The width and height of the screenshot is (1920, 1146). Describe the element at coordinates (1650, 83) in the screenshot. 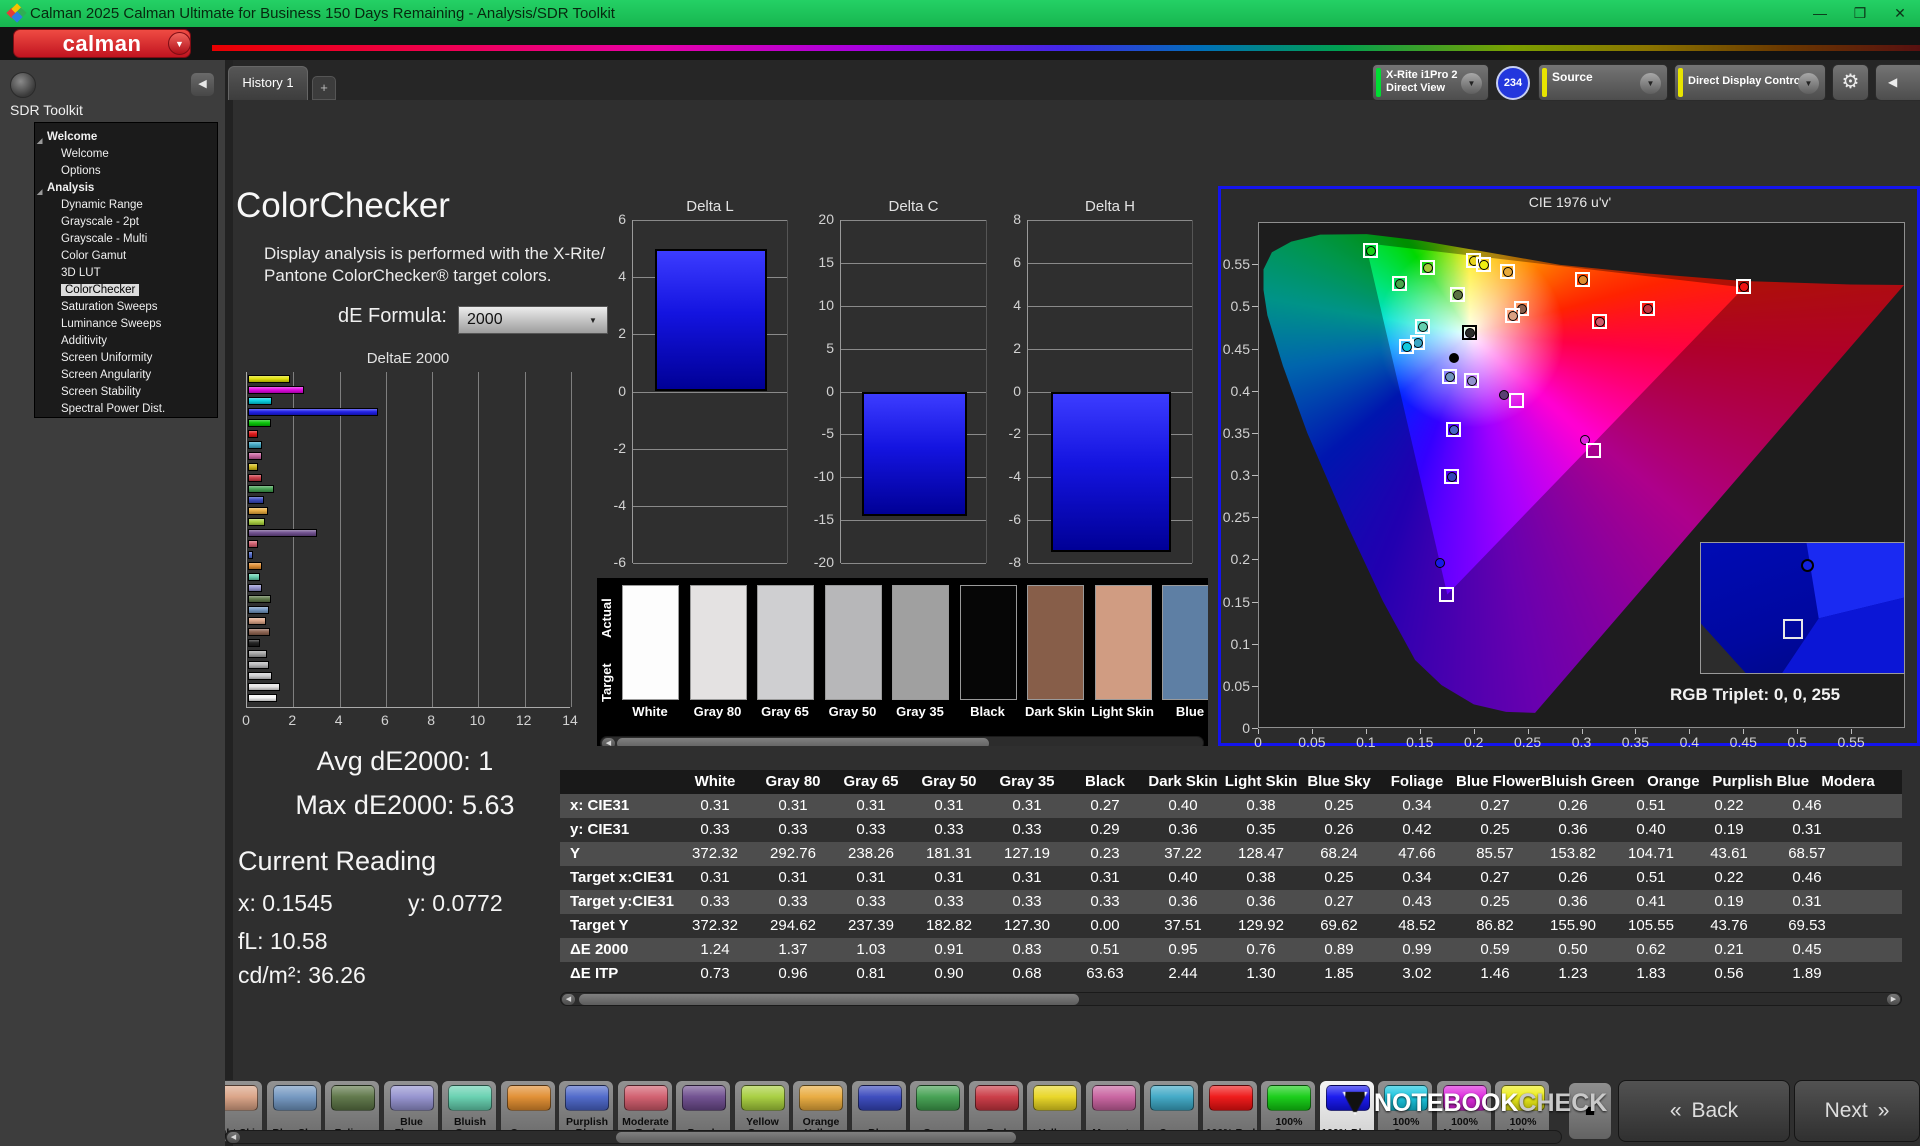

I see `source-dropdown-icon: ▼` at that location.